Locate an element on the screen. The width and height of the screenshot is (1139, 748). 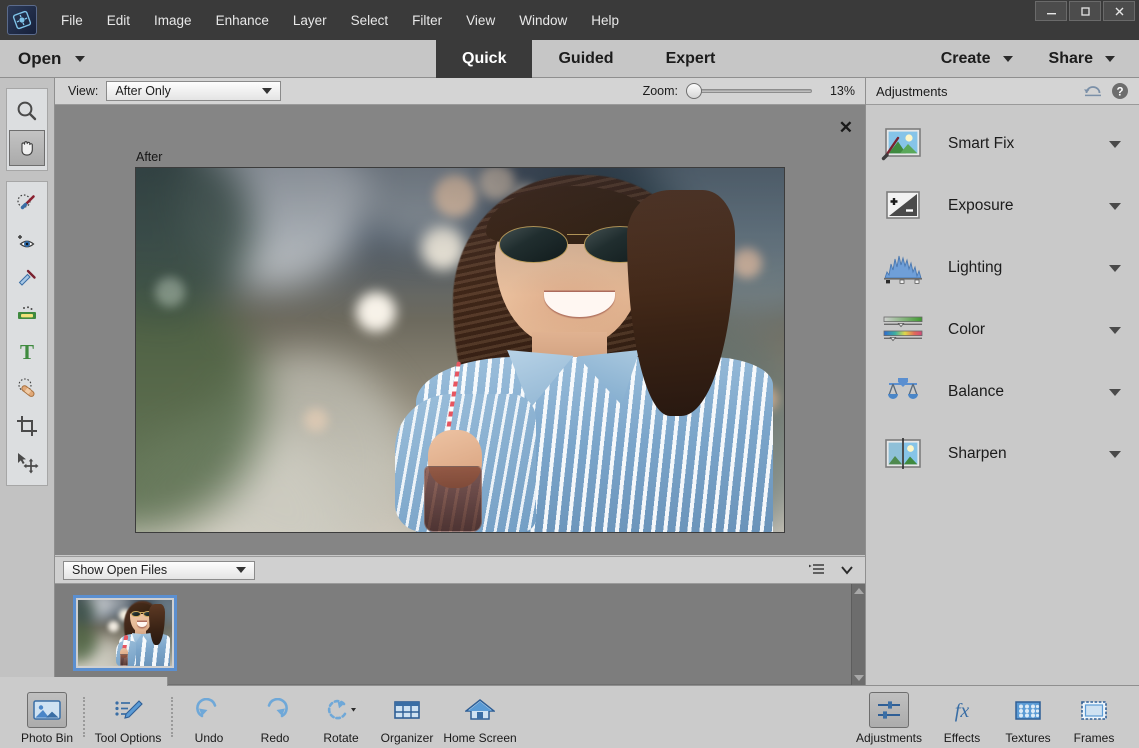
tool-move is located at coordinates (27, 463).